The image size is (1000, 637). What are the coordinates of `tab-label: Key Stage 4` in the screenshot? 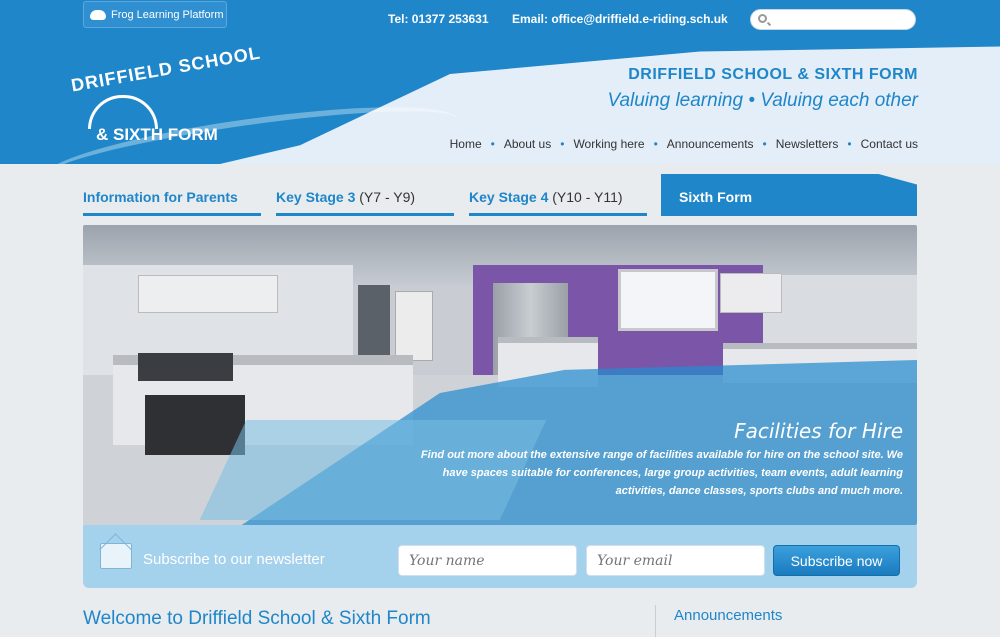 It's located at (509, 197).